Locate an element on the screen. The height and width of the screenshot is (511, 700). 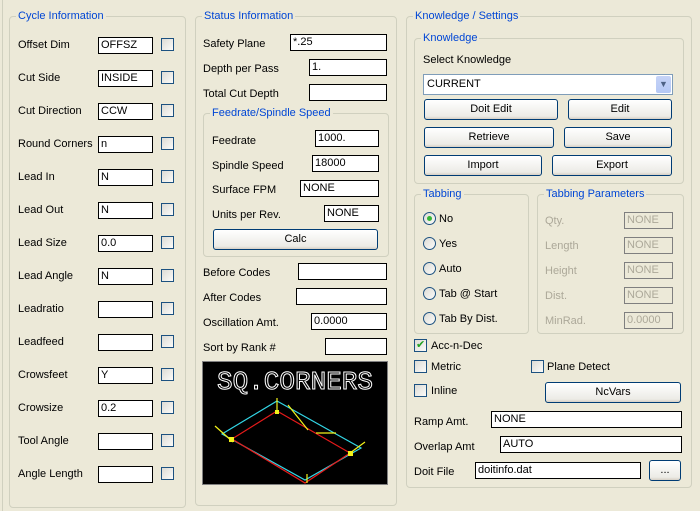
cycle-row-label: Lead In is located at coordinates (36, 177).